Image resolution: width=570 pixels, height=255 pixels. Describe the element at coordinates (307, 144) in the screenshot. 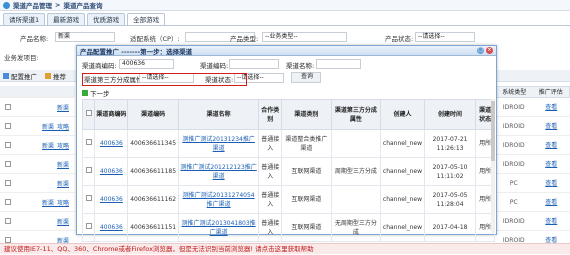

I see `channel-type: 渠道整合类推广渠道` at that location.